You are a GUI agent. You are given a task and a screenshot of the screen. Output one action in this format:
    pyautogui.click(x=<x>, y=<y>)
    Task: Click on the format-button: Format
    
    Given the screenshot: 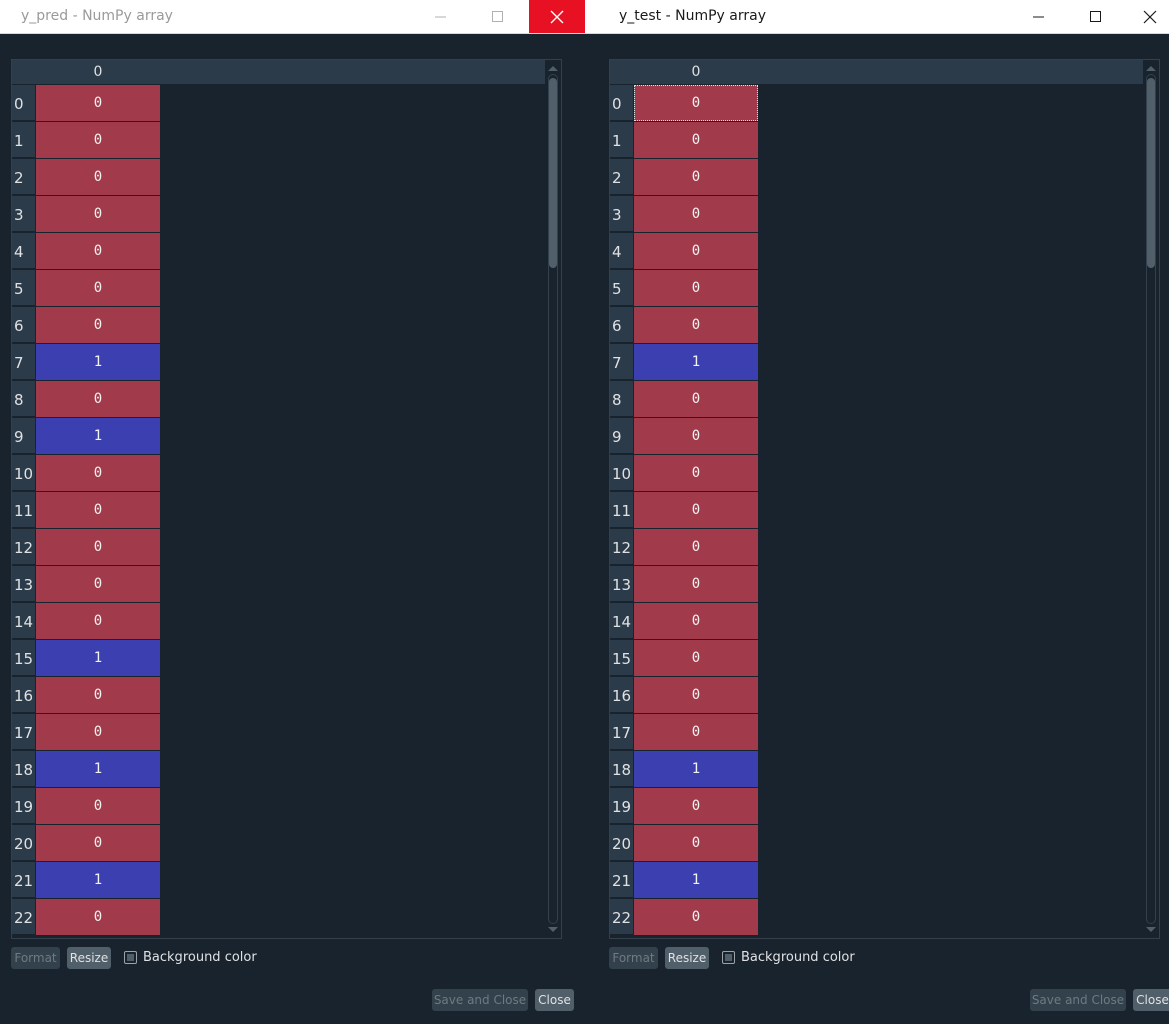 What is the action you would take?
    pyautogui.click(x=35, y=958)
    